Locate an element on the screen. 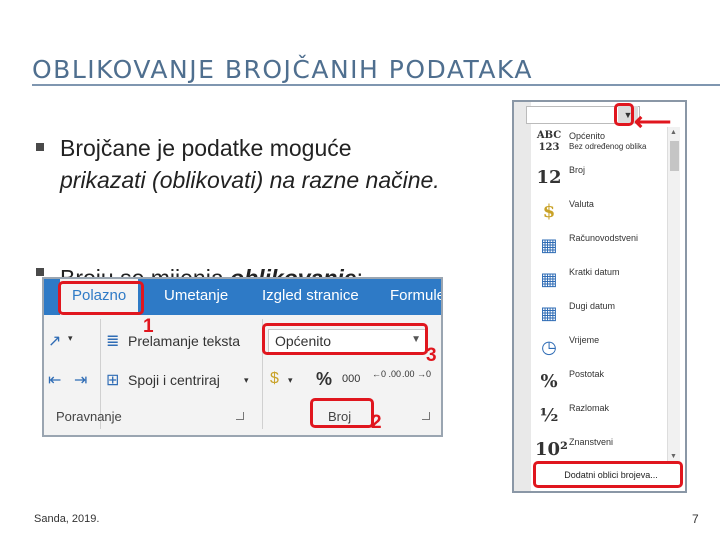 The image size is (720, 540). callout-box-home-tab is located at coordinates (101, 298).